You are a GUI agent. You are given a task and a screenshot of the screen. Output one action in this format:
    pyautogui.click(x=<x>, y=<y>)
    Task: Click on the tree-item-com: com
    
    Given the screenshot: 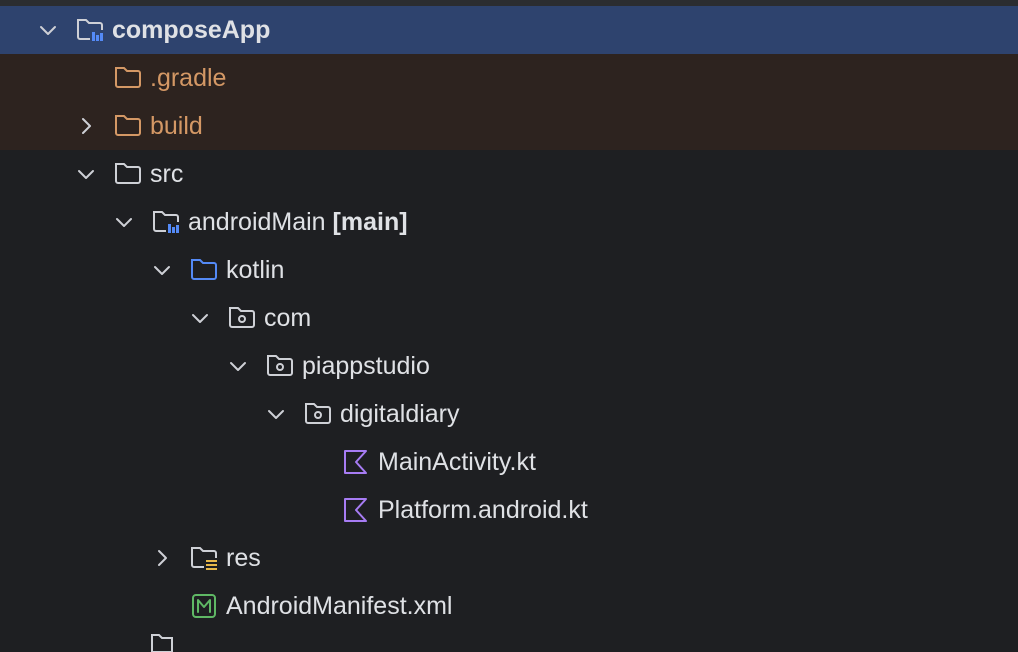 What is the action you would take?
    pyautogui.click(x=509, y=318)
    